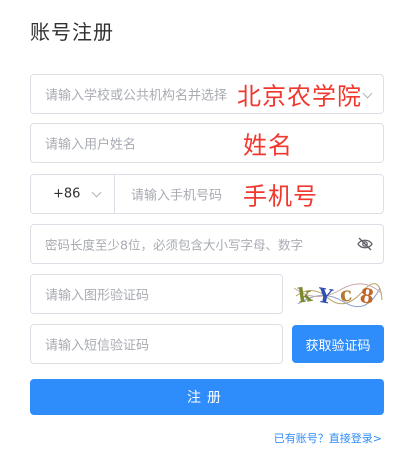  Describe the element at coordinates (97, 296) in the screenshot. I see `captcha-input-placeholder: 请输入图形验证码` at that location.